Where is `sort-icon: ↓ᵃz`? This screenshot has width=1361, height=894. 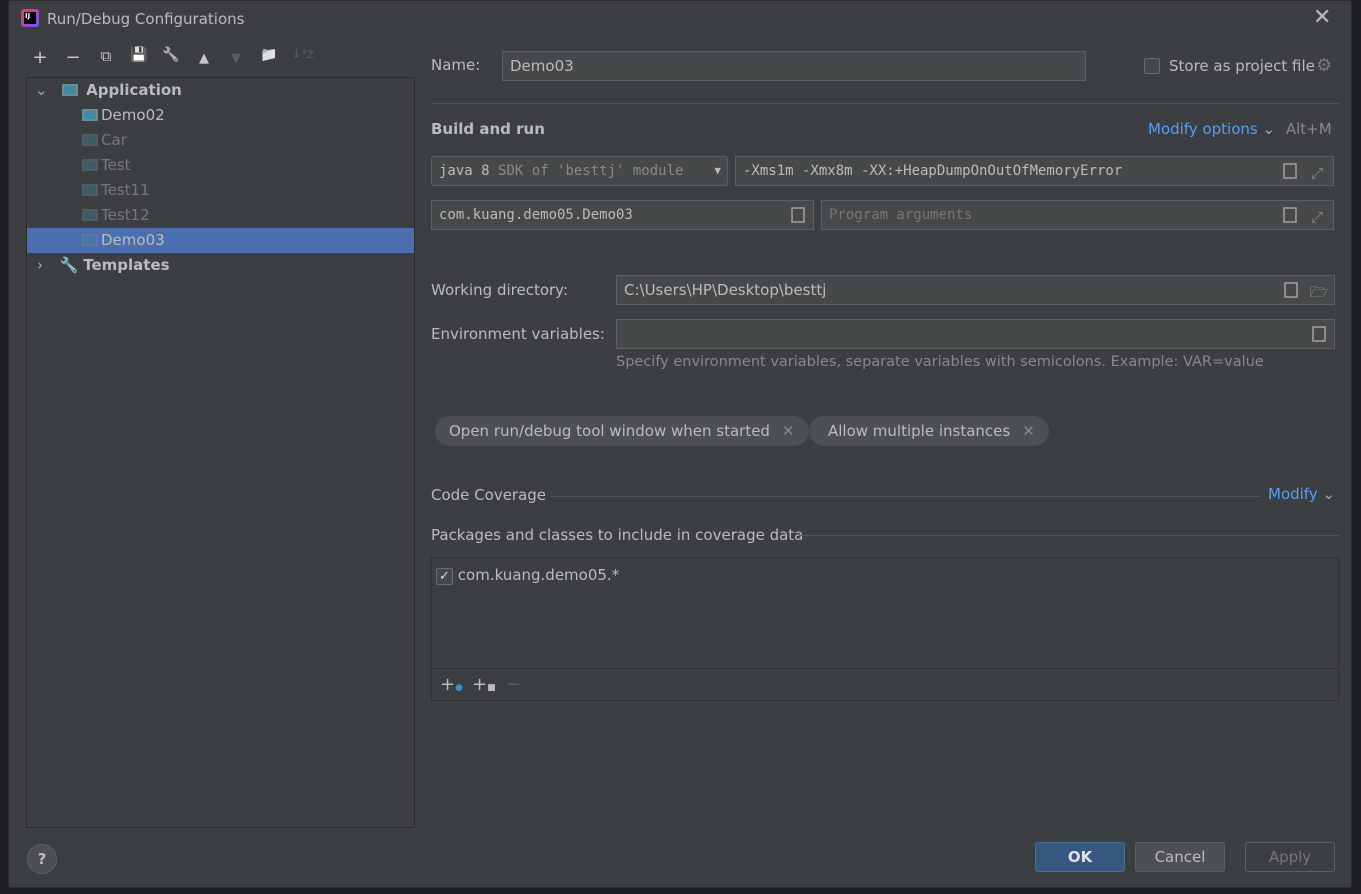
sort-icon: ↓ᵃz is located at coordinates (302, 54).